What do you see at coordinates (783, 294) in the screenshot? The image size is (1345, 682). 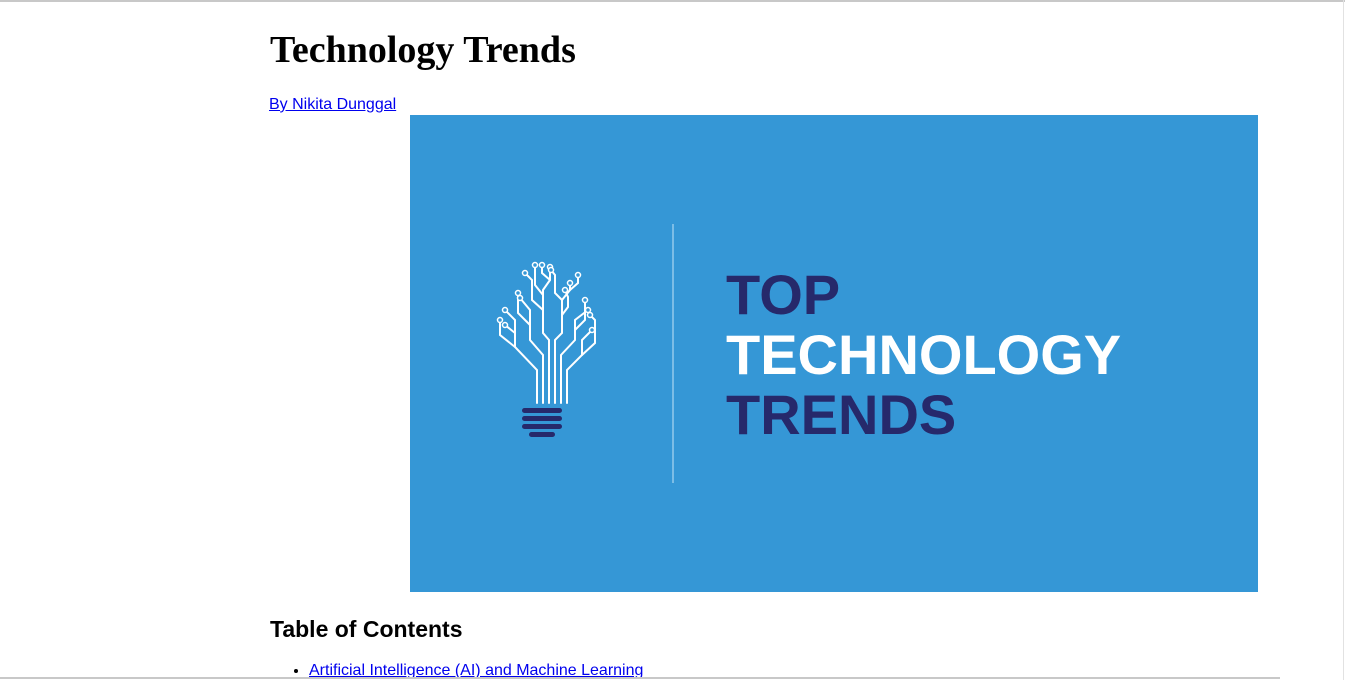 I see `hero-line-top: TOP` at bounding box center [783, 294].